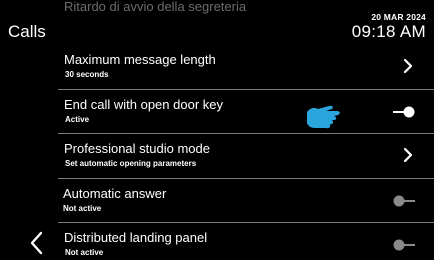 This screenshot has width=434, height=260. What do you see at coordinates (37, 243) in the screenshot?
I see `chevron-left-icon` at bounding box center [37, 243].